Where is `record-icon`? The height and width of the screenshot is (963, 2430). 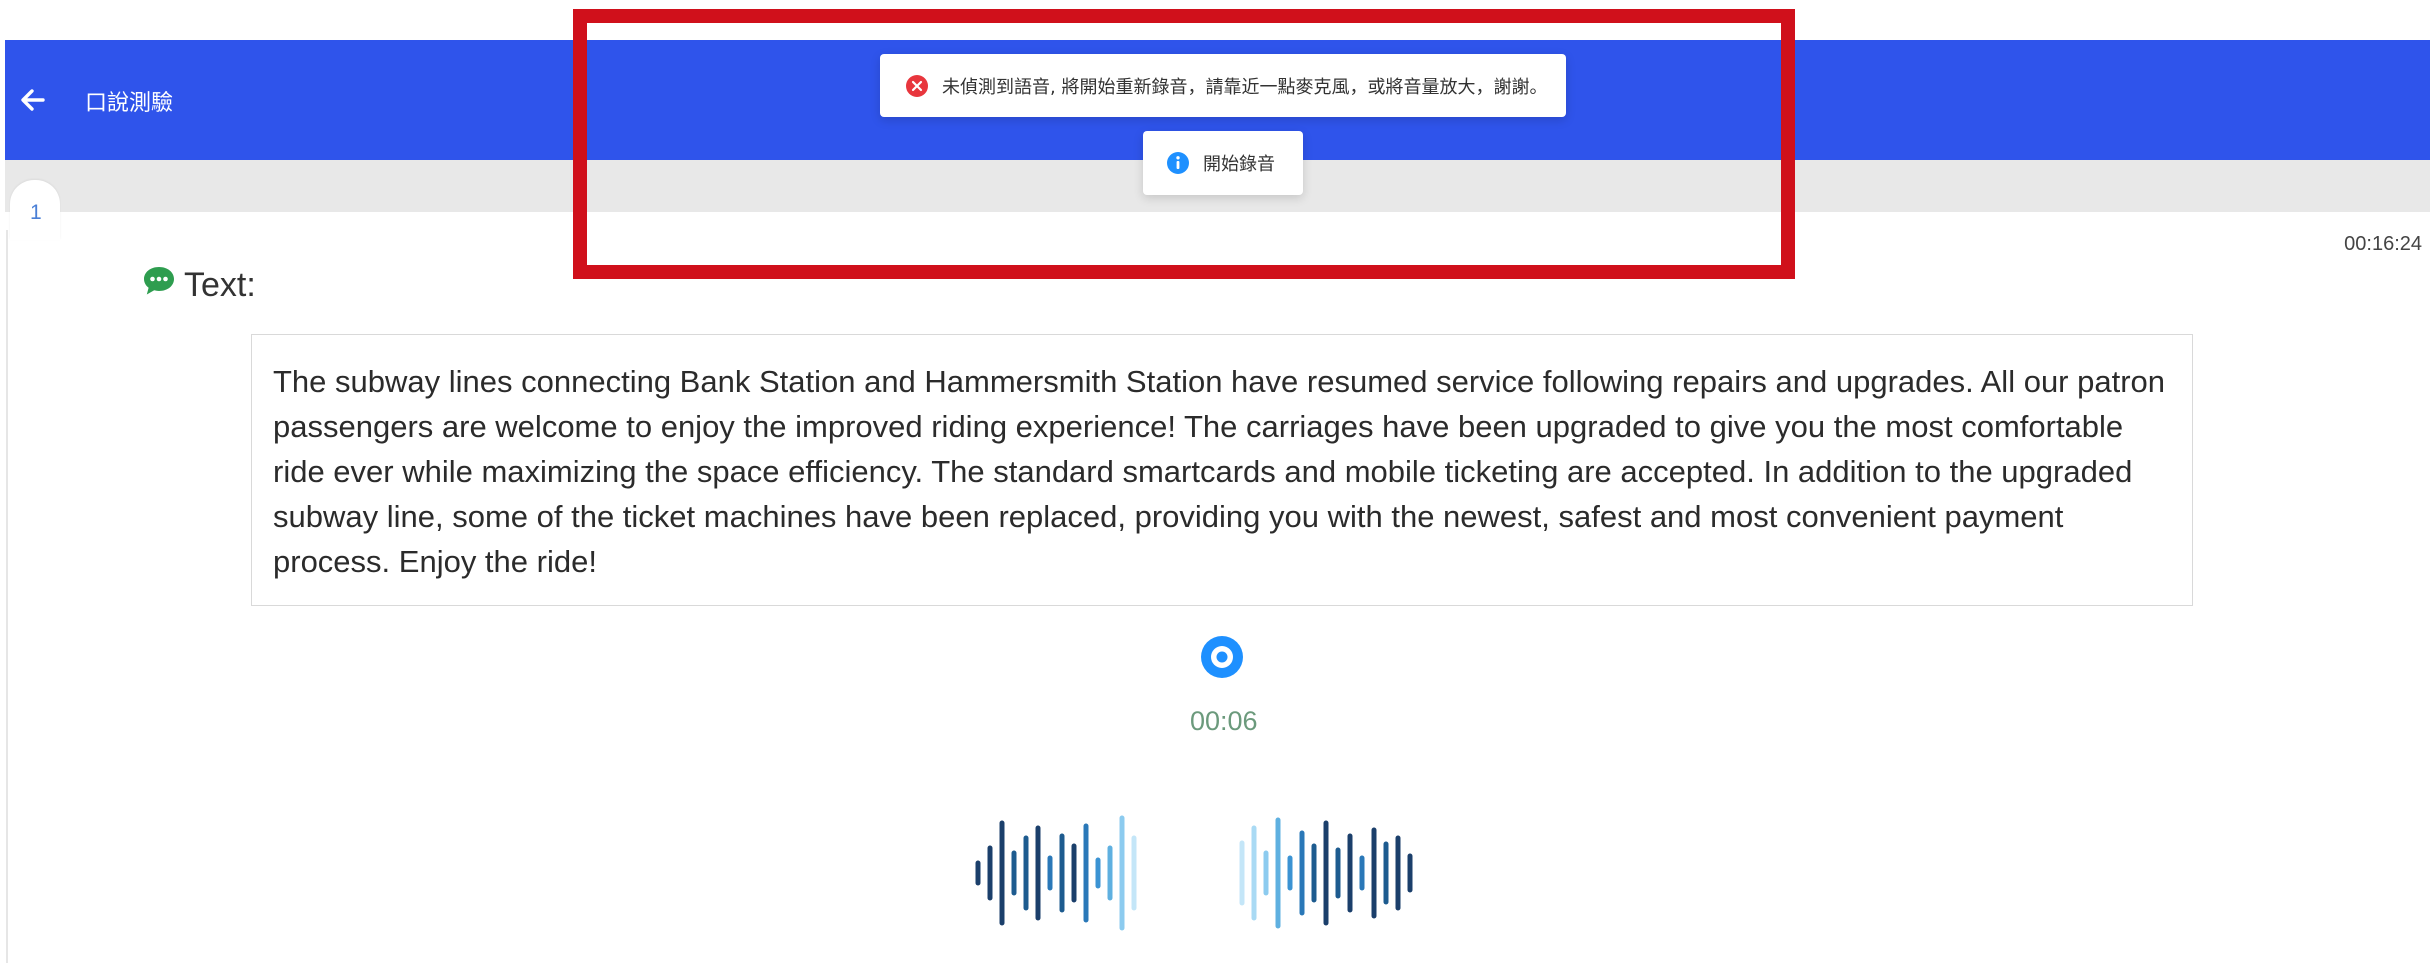
record-icon is located at coordinates (1222, 657).